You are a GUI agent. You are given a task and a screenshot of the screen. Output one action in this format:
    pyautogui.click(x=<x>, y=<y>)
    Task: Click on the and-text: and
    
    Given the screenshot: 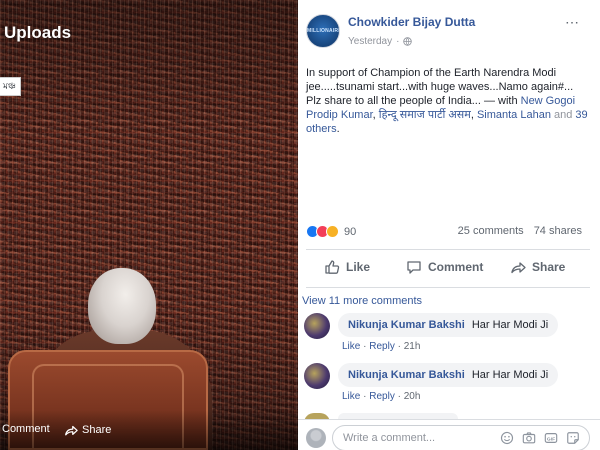 What is the action you would take?
    pyautogui.click(x=563, y=115)
    